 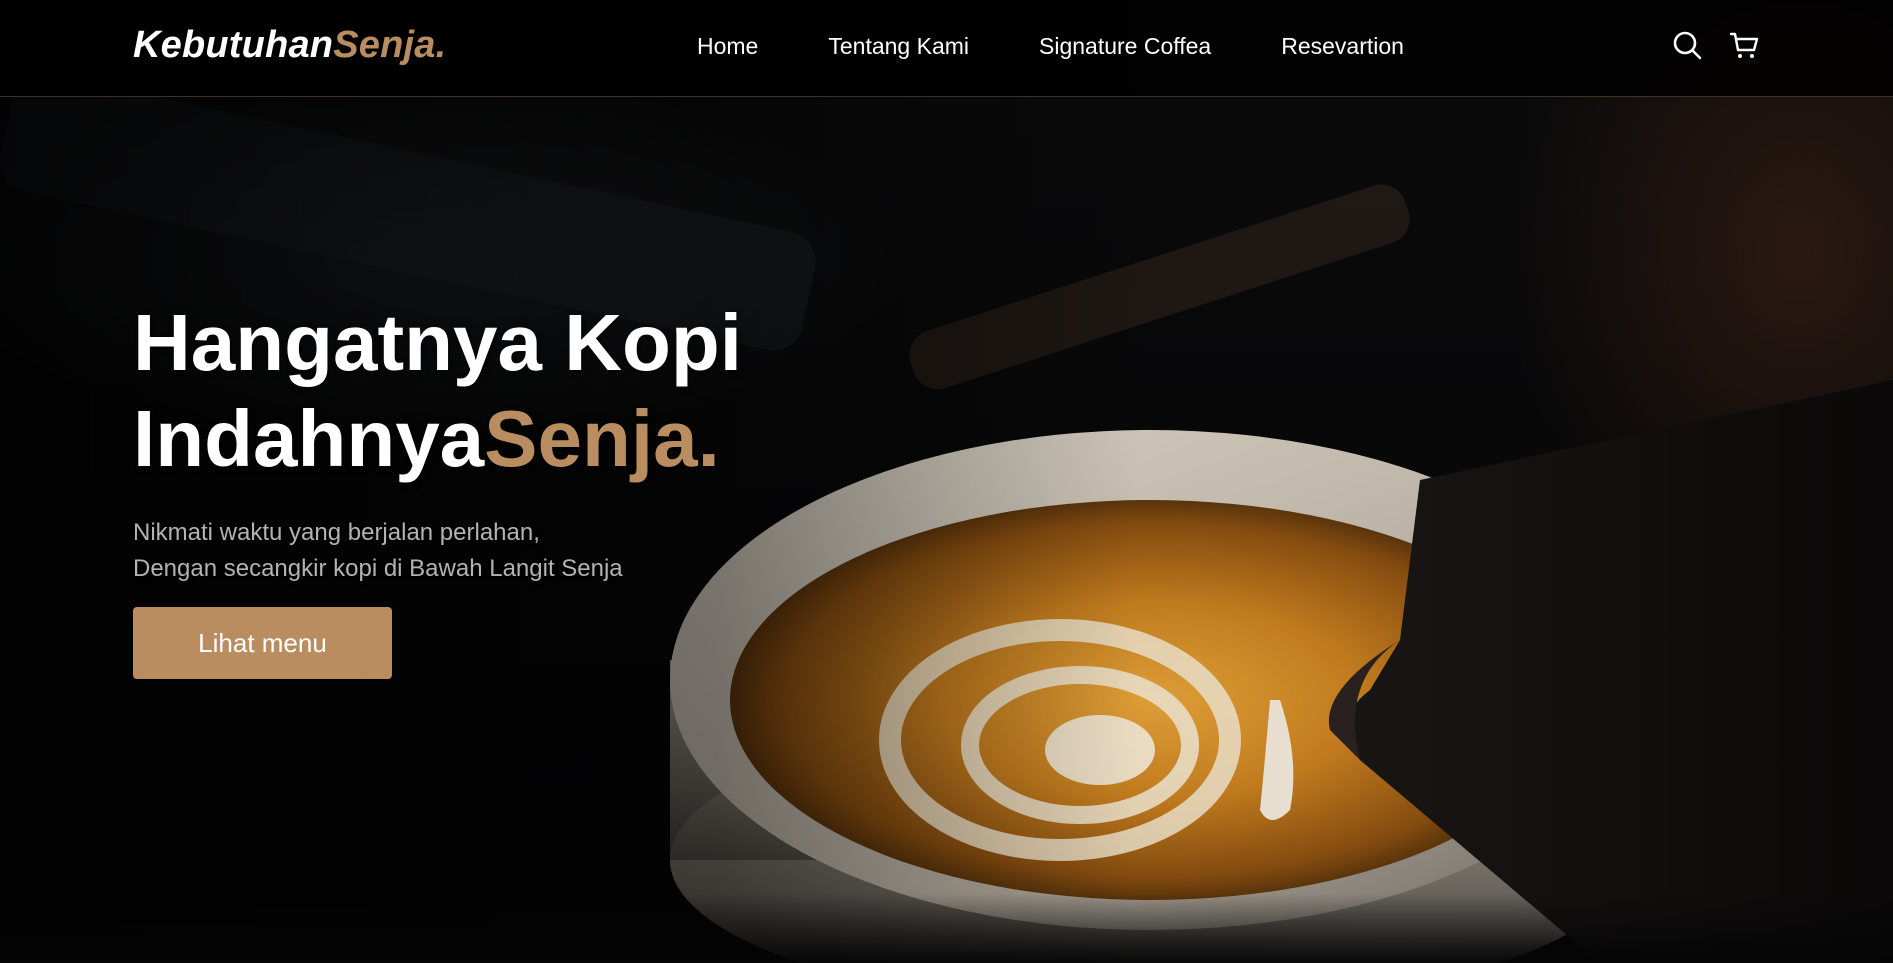 What do you see at coordinates (946, 928) in the screenshot?
I see `hero-bottom-fade` at bounding box center [946, 928].